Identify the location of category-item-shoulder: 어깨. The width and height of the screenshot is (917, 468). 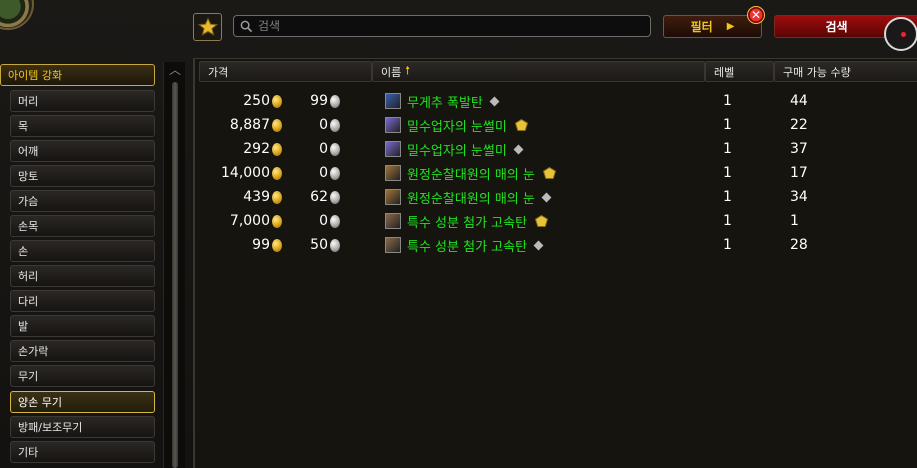
(82, 151).